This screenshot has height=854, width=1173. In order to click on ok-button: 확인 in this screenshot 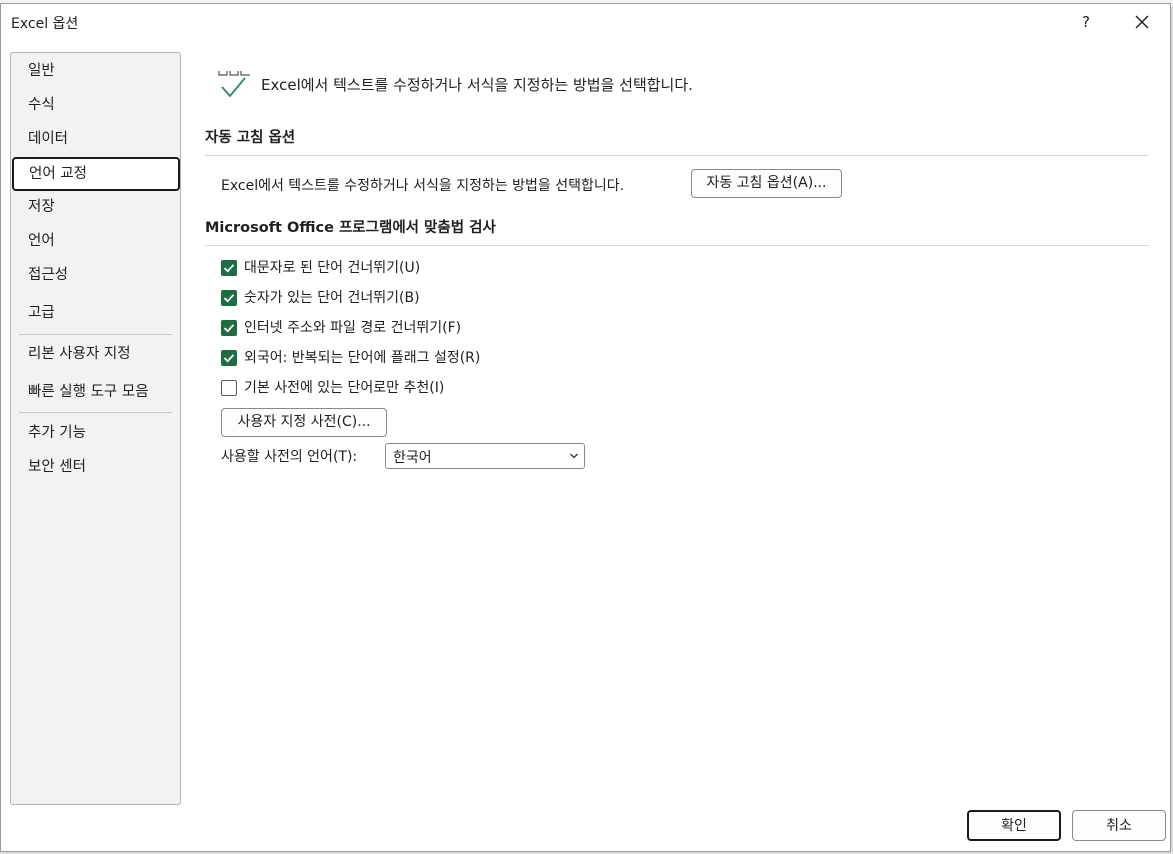, I will do `click(1014, 825)`.